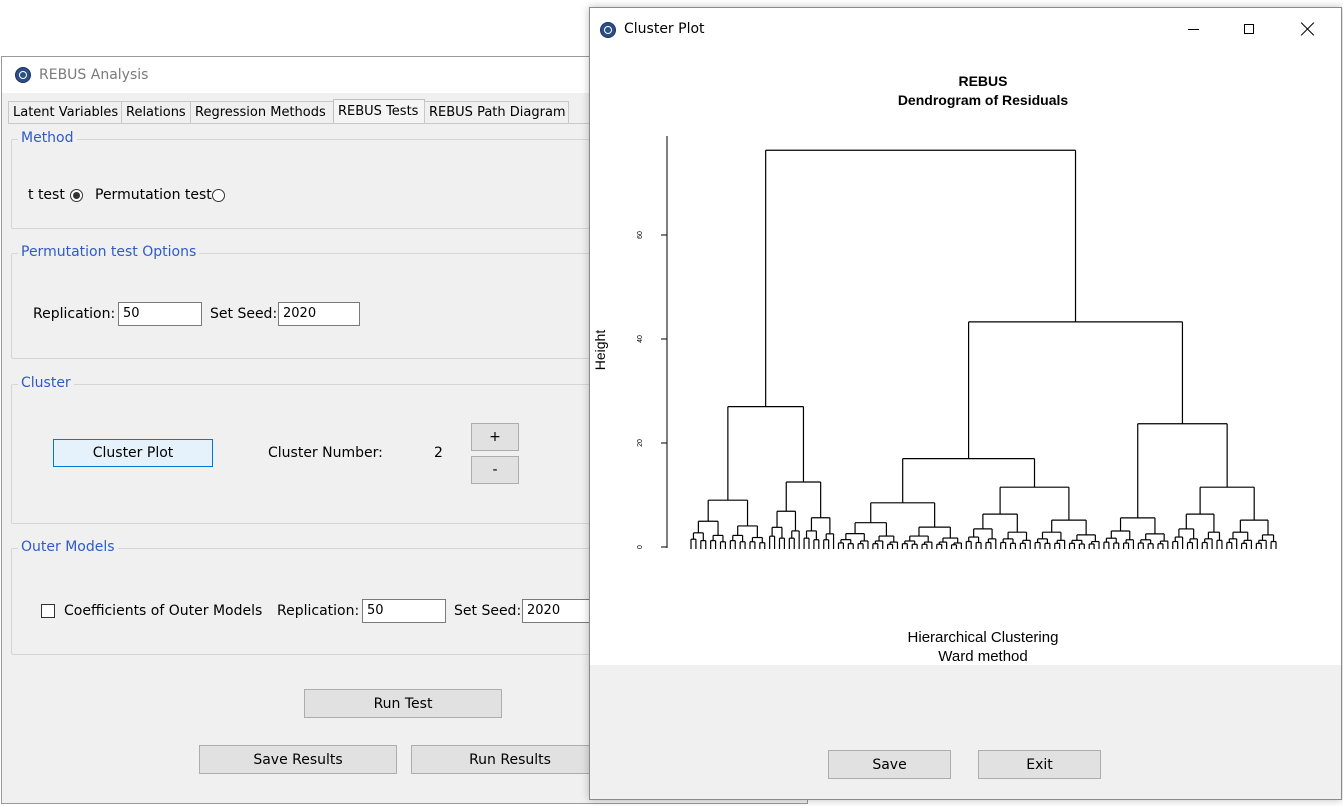 The image size is (1343, 806). What do you see at coordinates (495, 470) in the screenshot?
I see `cluster-decrement-button: -` at bounding box center [495, 470].